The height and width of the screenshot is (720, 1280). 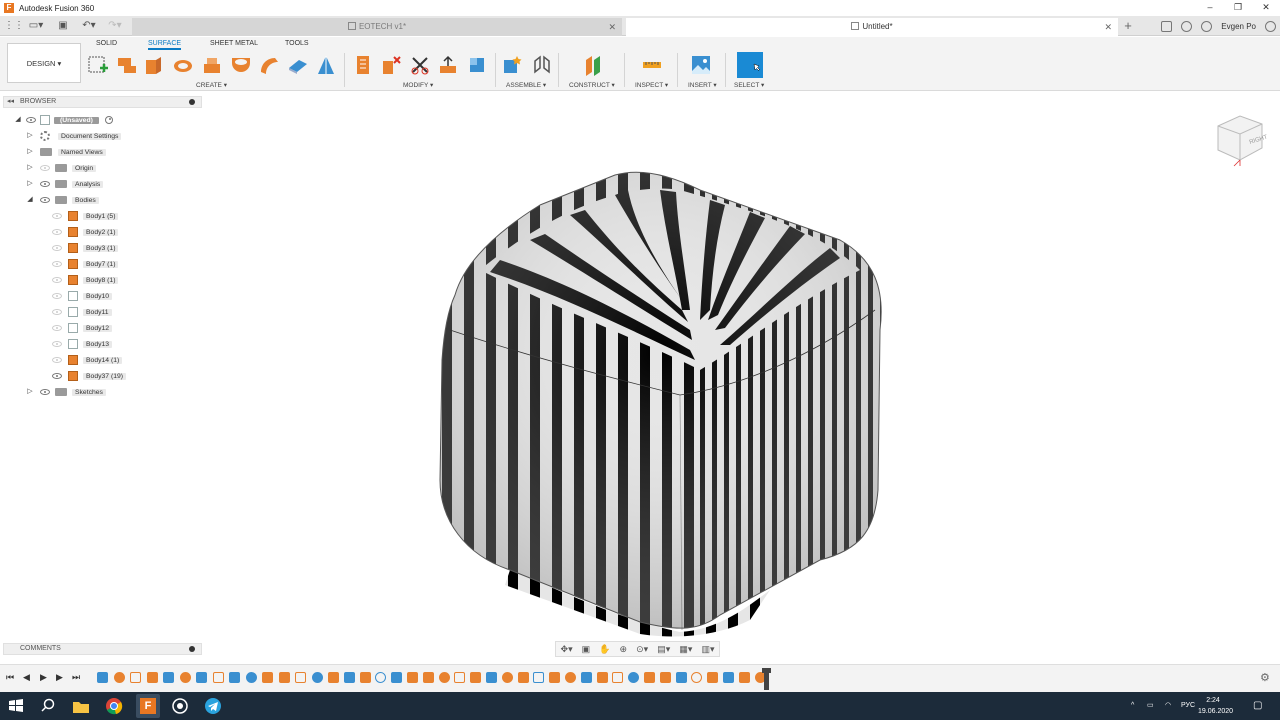 I want to click on undo-icon: ↶▾, so click(x=89, y=26).